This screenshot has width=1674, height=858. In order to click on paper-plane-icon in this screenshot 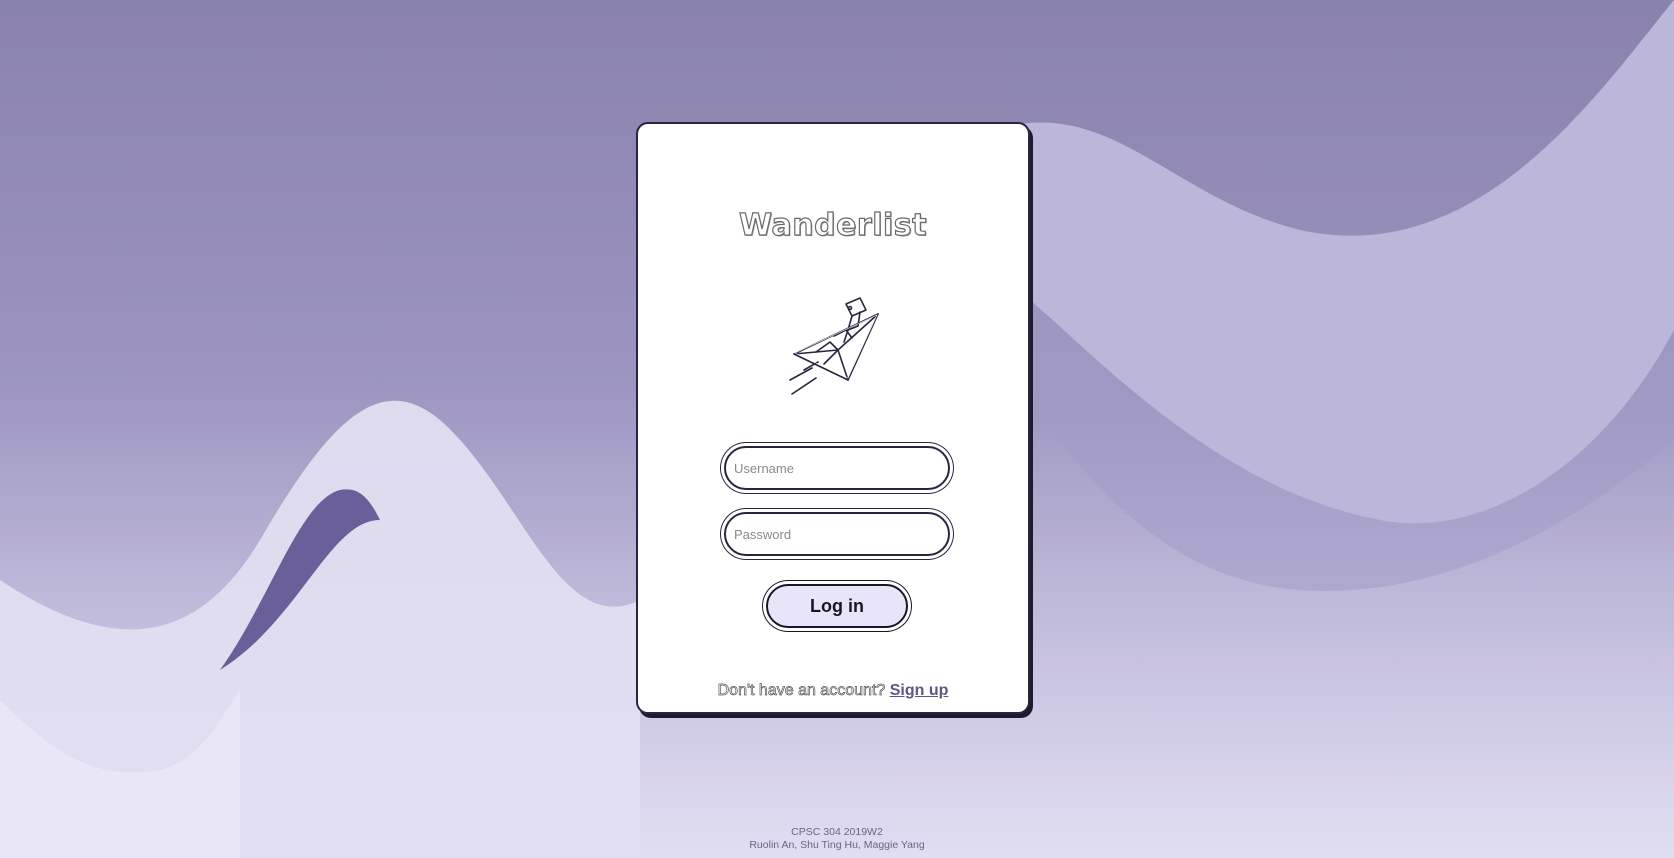, I will do `click(834, 346)`.